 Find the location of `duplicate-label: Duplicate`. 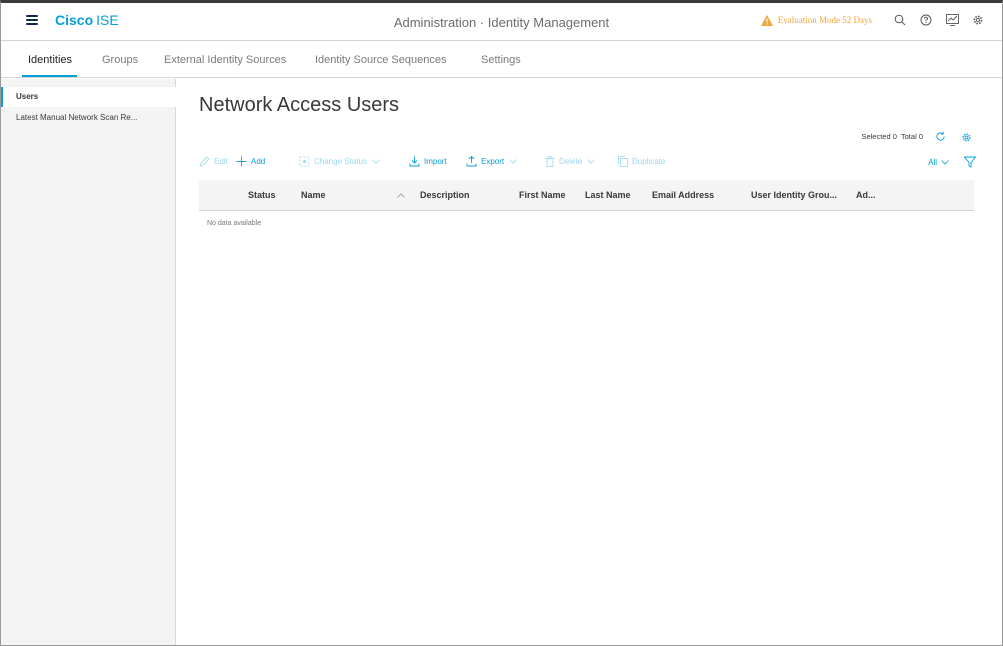

duplicate-label: Duplicate is located at coordinates (649, 161).